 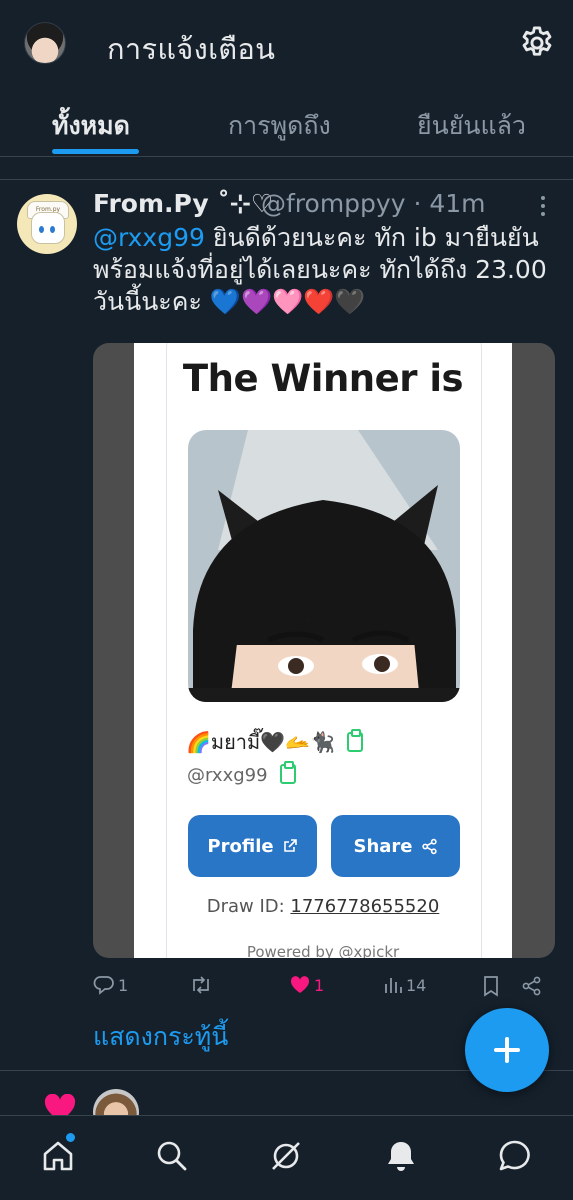 What do you see at coordinates (395, 846) in the screenshot?
I see `share-button: Share` at bounding box center [395, 846].